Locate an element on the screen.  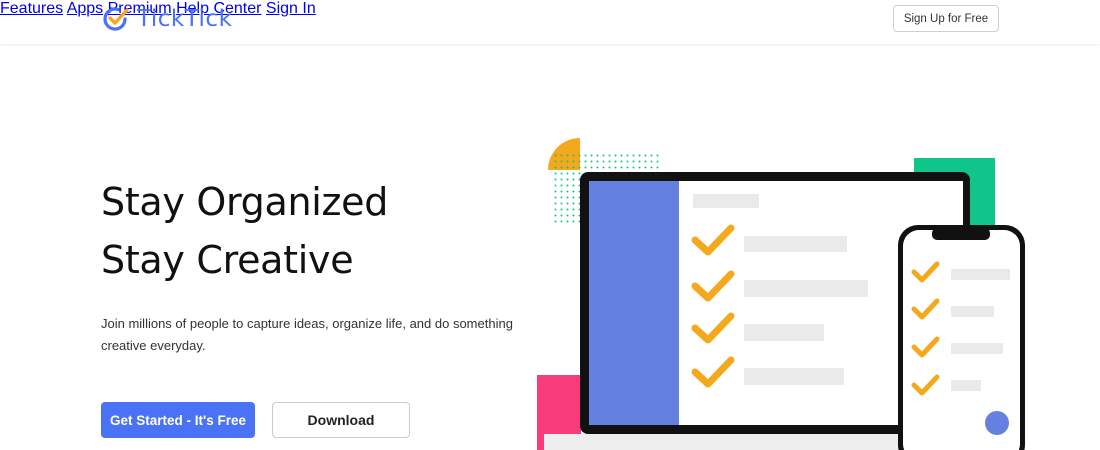
nav-features-link: Features is located at coordinates (31, 8).